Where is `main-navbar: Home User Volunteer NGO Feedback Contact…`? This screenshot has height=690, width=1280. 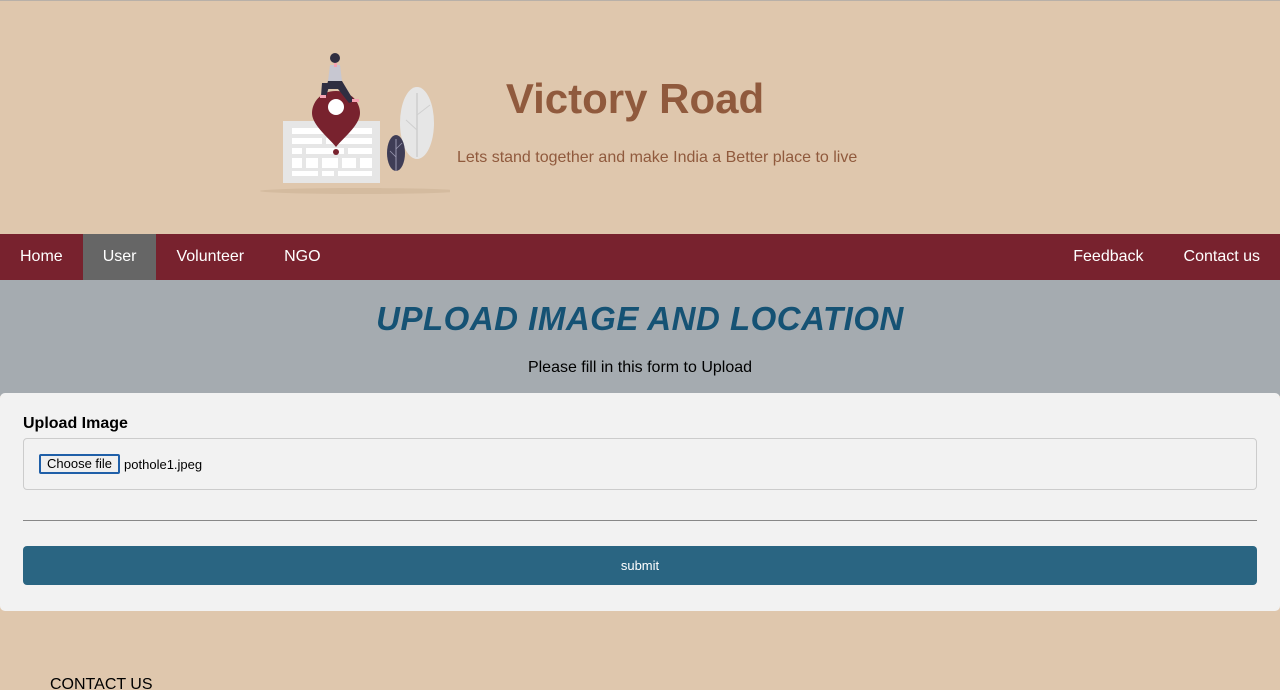 main-navbar: Home User Volunteer NGO Feedback Contact… is located at coordinates (640, 257).